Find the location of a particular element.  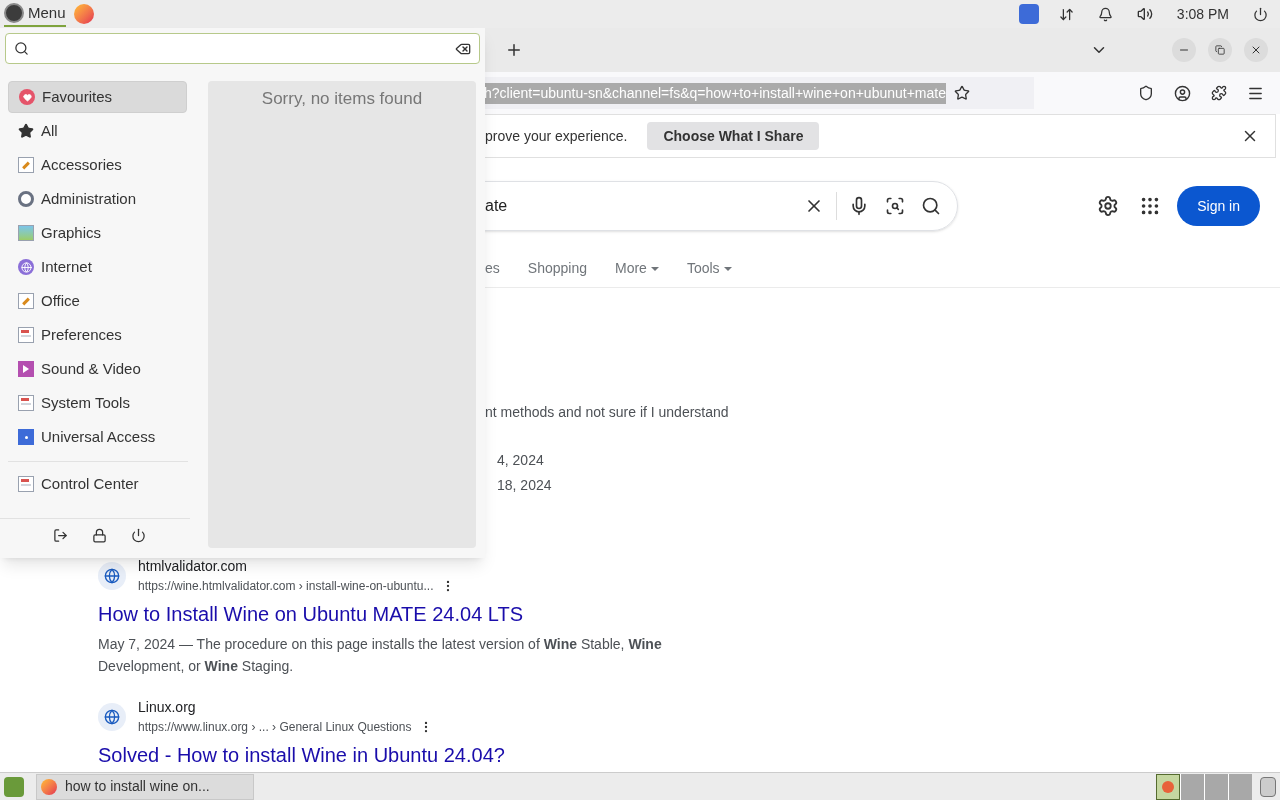

category-item: Preferences is located at coordinates (97, 335).